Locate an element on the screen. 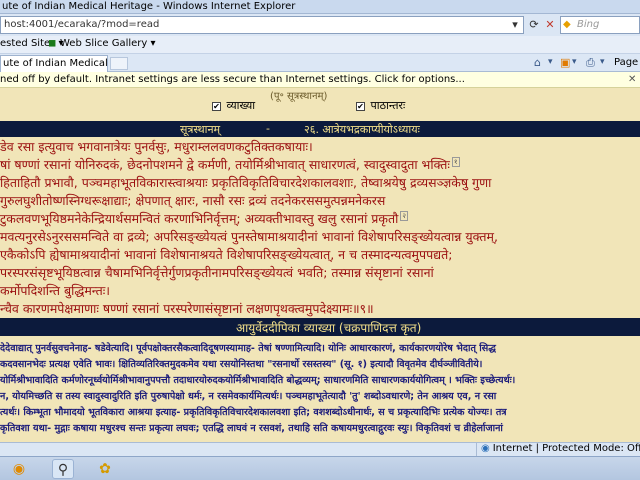 The image size is (640, 480). media-player-icon: ◉ is located at coordinates (19, 469).